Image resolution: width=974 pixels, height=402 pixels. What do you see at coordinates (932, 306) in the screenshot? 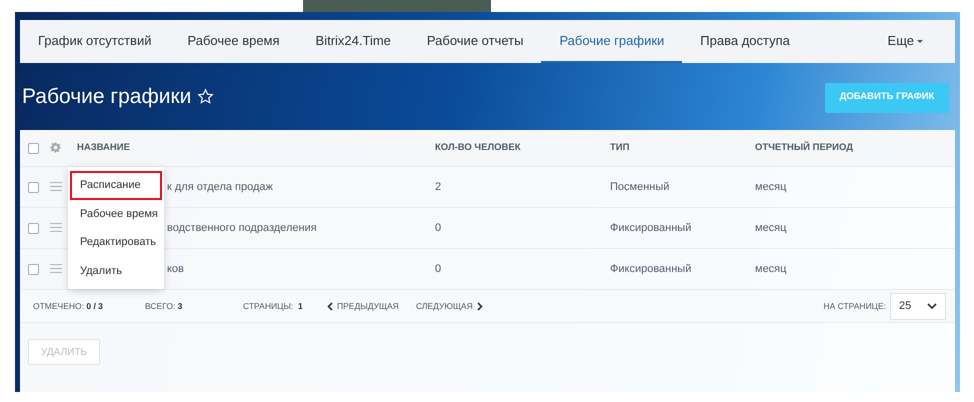
I see `chevron-down-icon` at bounding box center [932, 306].